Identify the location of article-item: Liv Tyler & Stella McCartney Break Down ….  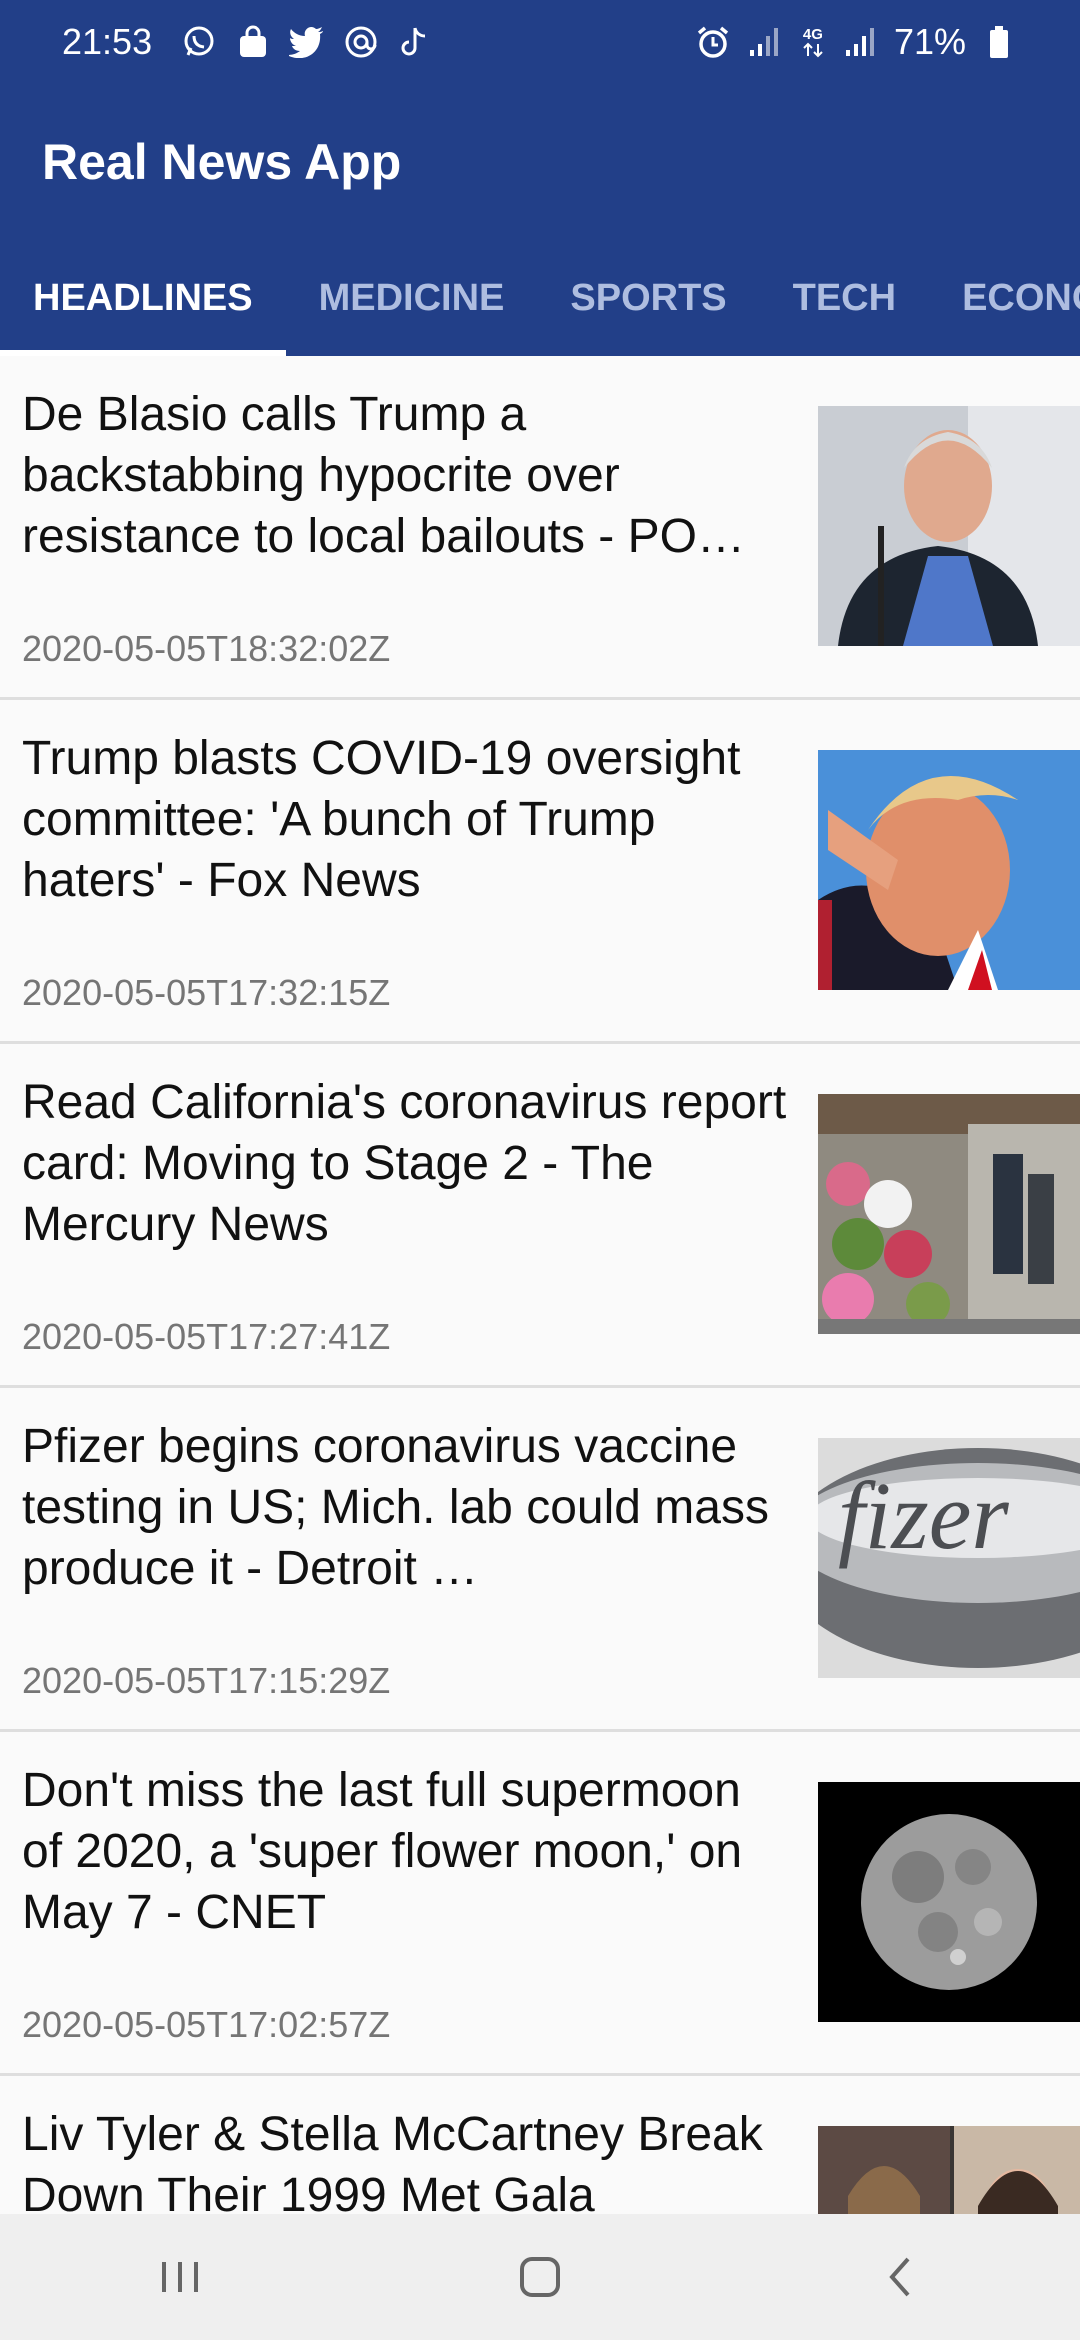
(540, 2145).